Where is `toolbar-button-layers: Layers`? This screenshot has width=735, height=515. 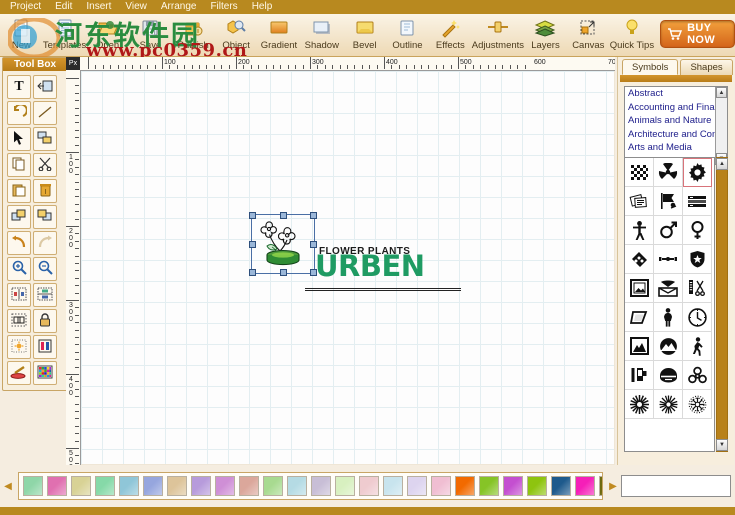
toolbar-button-layers: Layers is located at coordinates (545, 35).